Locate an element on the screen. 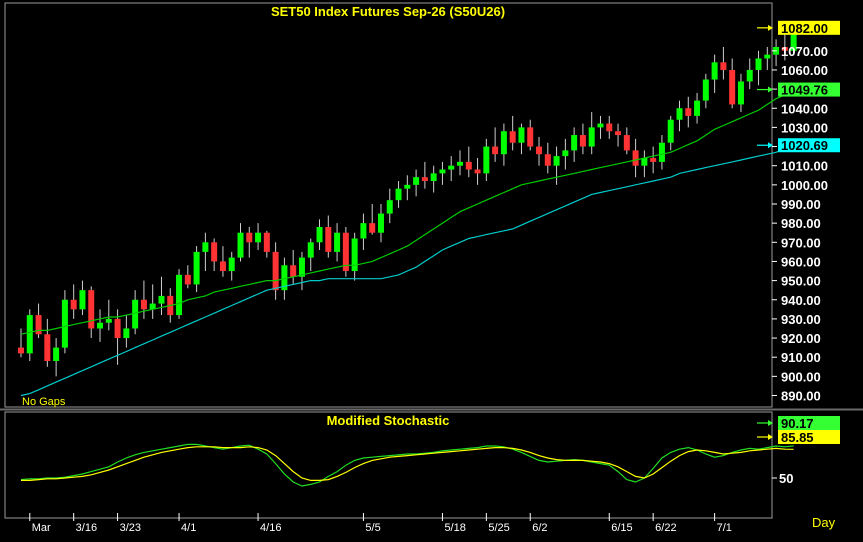 This screenshot has width=863, height=542. y-tick-label: 1010.00 is located at coordinates (804, 166).